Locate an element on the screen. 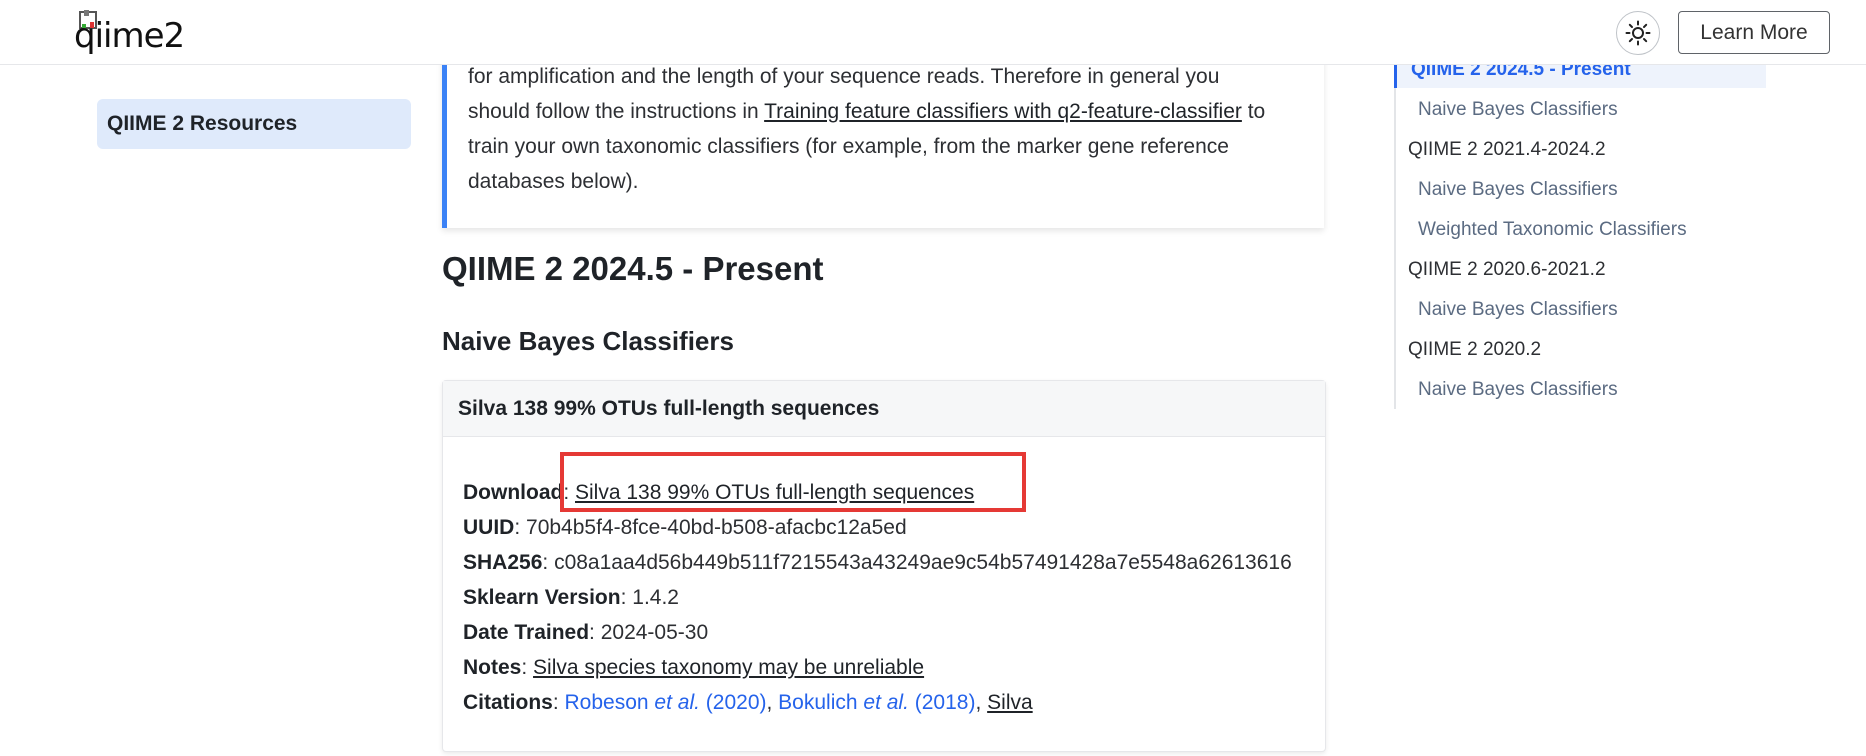 This screenshot has height=756, width=1866. citation-robeson-link: Robeson et al. (2020) is located at coordinates (666, 702).